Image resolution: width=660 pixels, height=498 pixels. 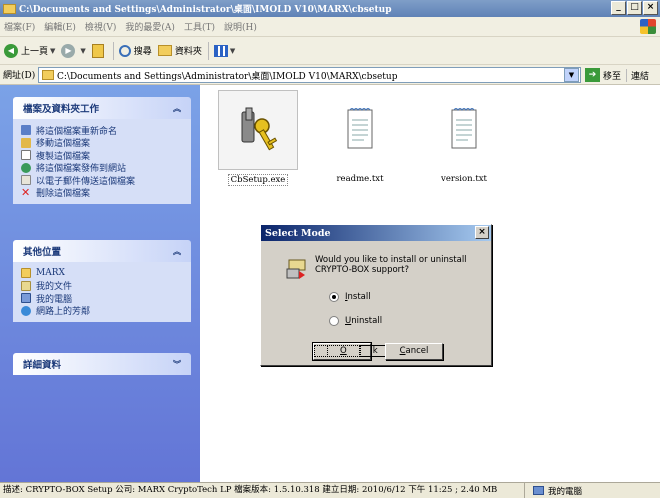 I want to click on place-marx: MARX, so click(x=103, y=273).